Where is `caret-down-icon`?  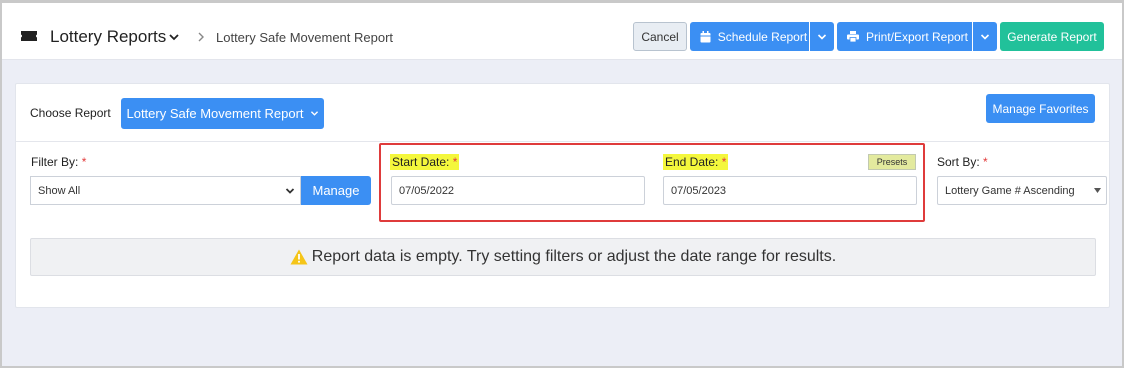 caret-down-icon is located at coordinates (1097, 190).